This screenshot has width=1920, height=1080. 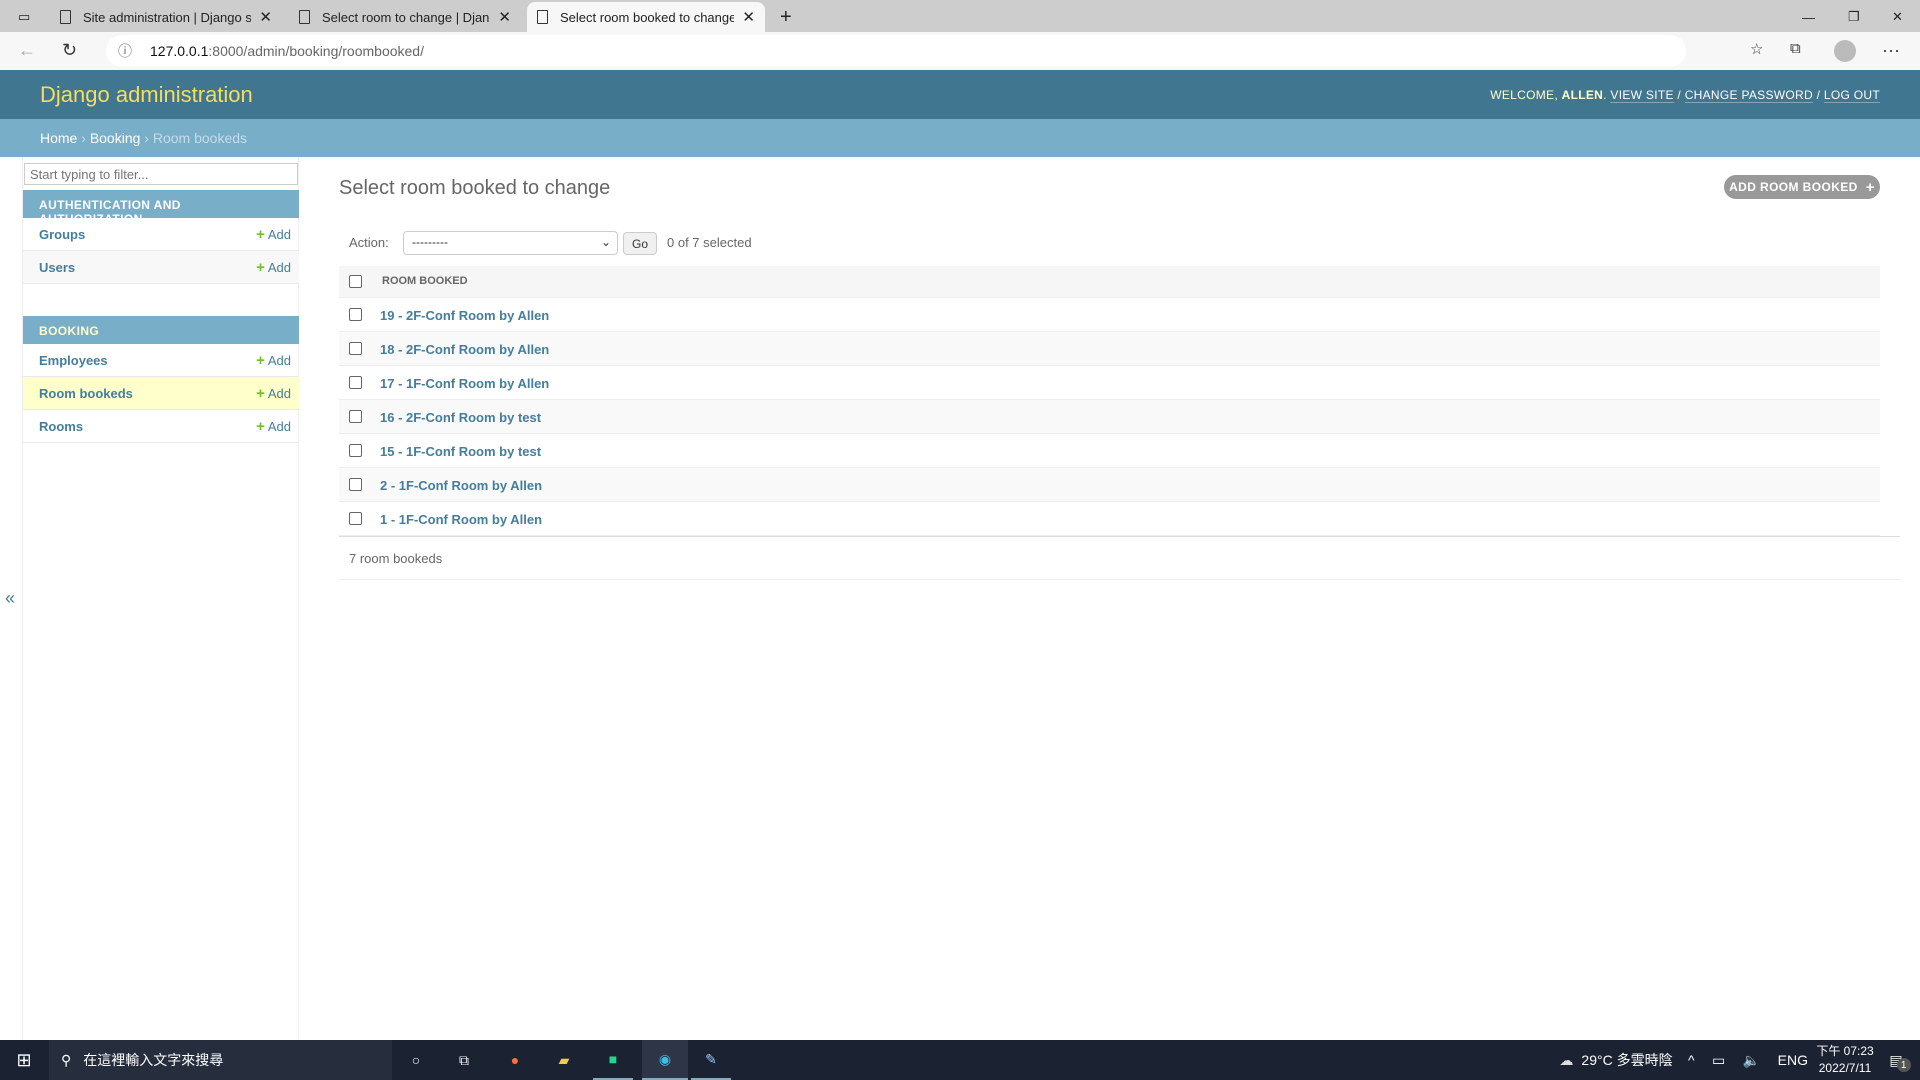 What do you see at coordinates (166, 17) in the screenshot?
I see `browser-tab: Site administration | Django site ✕` at bounding box center [166, 17].